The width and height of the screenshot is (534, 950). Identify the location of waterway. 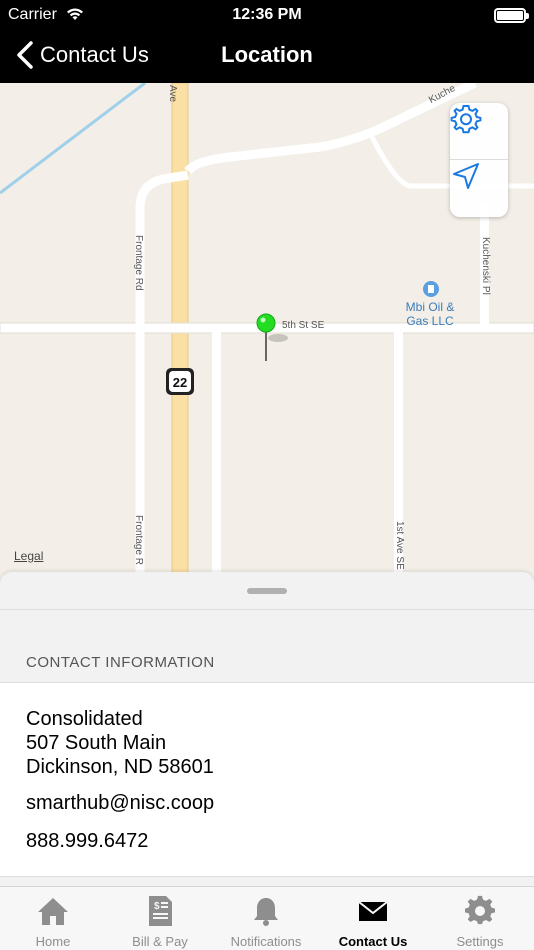
(73, 139).